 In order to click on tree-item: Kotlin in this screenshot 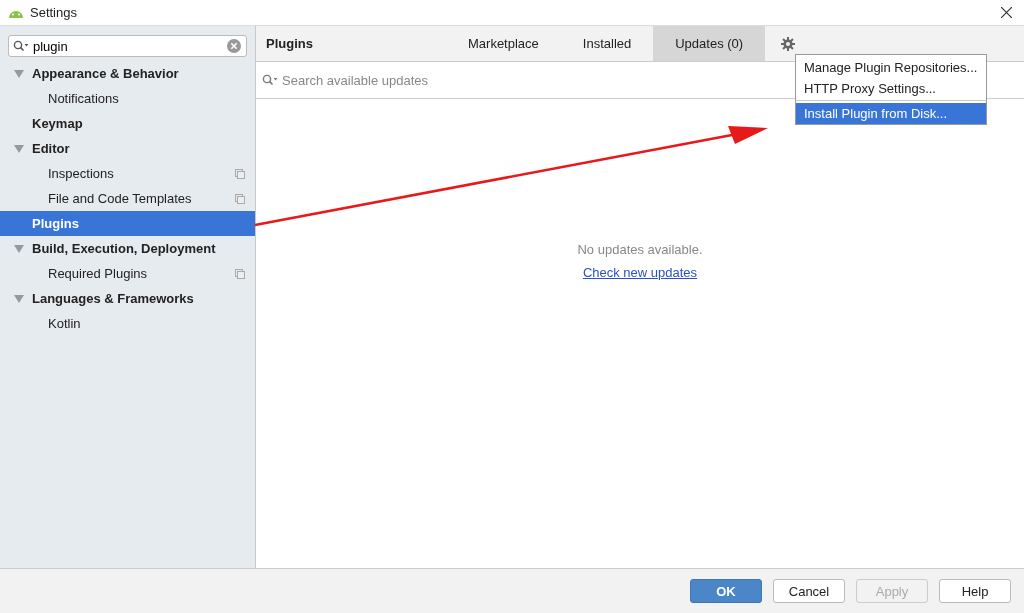, I will do `click(127, 323)`.